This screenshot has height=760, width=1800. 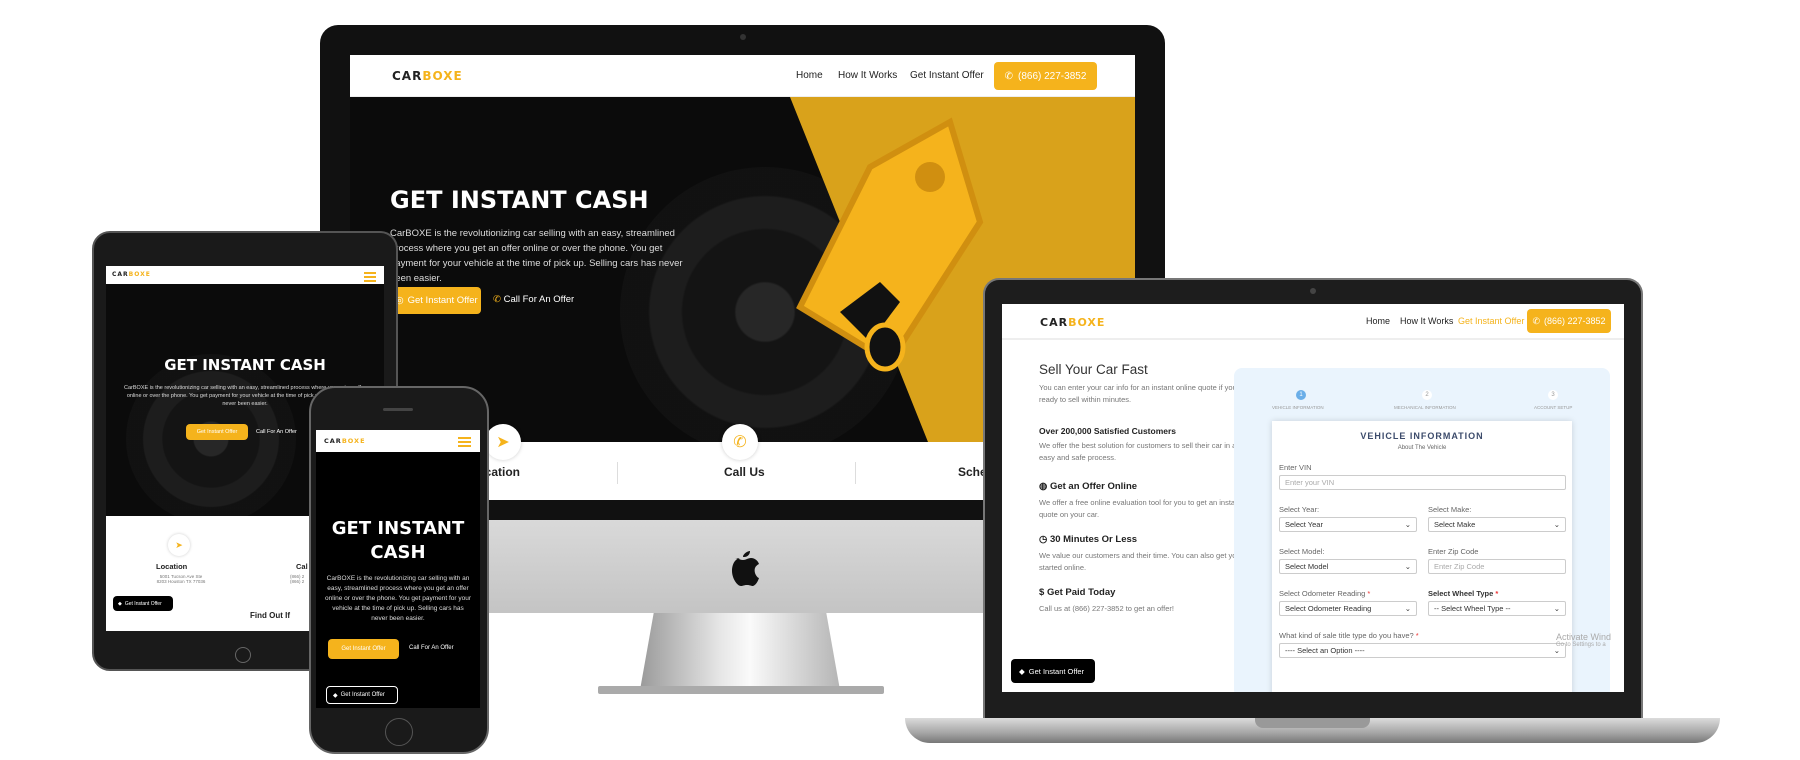 I want to click on wheel-label: Select Wheel Type *, so click(x=1463, y=593).